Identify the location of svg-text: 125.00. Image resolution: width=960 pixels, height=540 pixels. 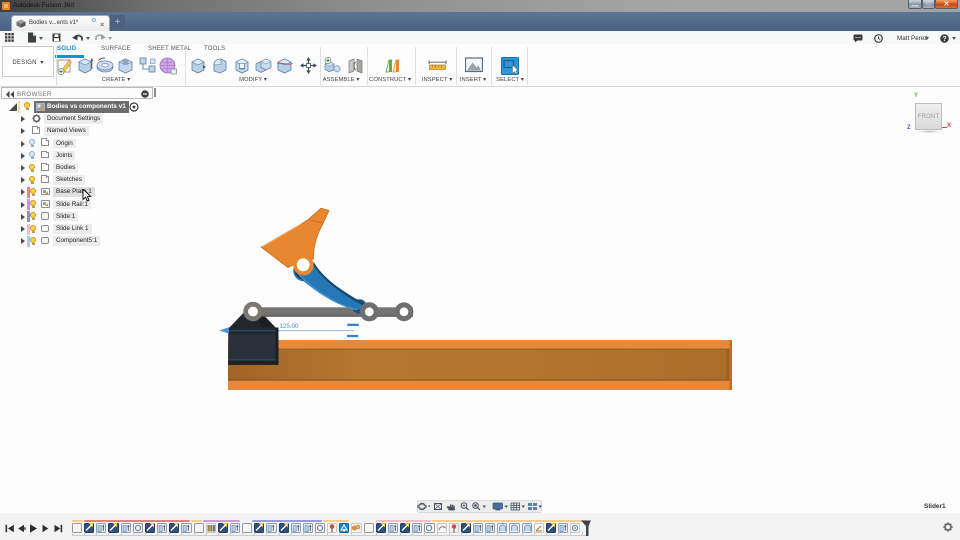
(289, 326).